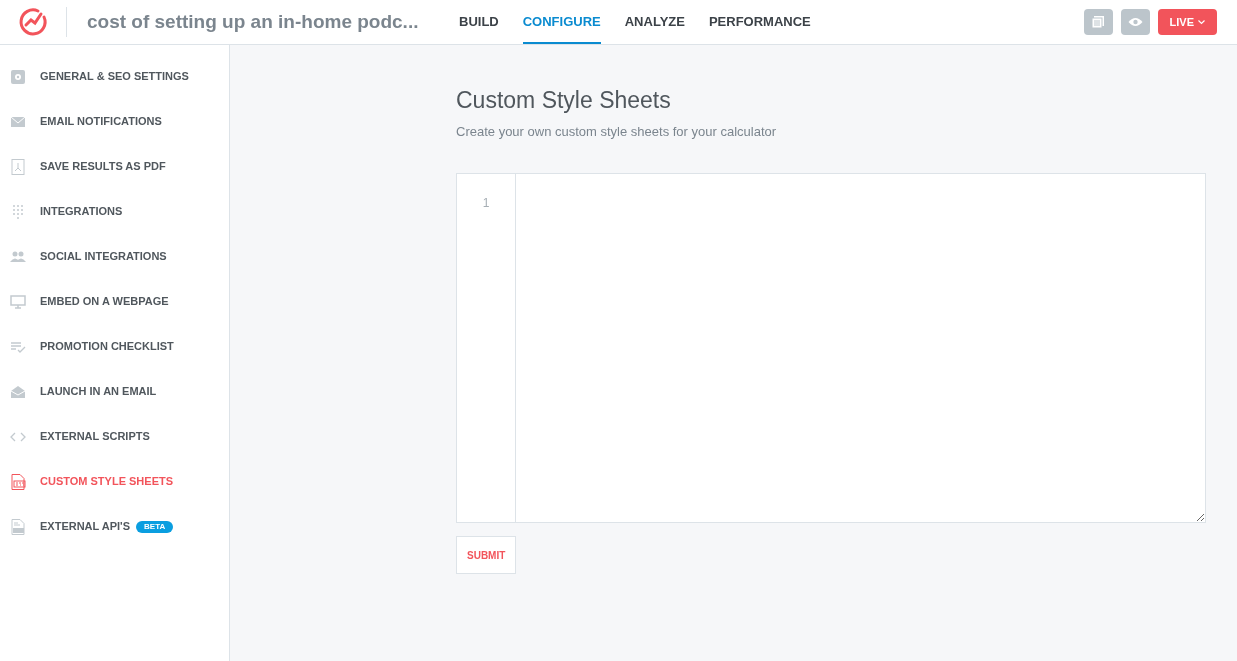  I want to click on pages-button, so click(1098, 22).